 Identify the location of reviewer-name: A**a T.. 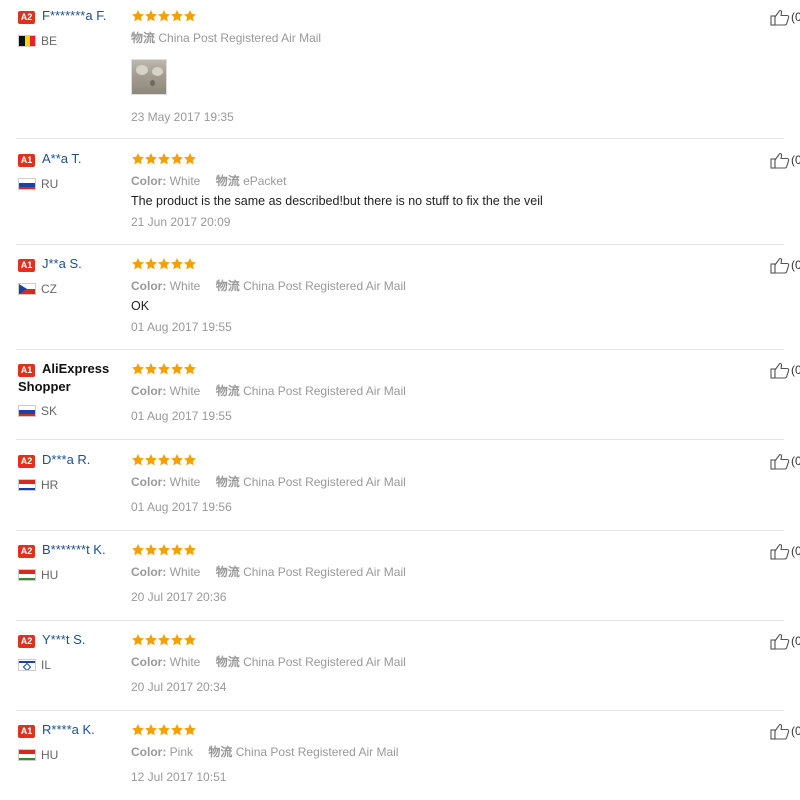
(62, 158).